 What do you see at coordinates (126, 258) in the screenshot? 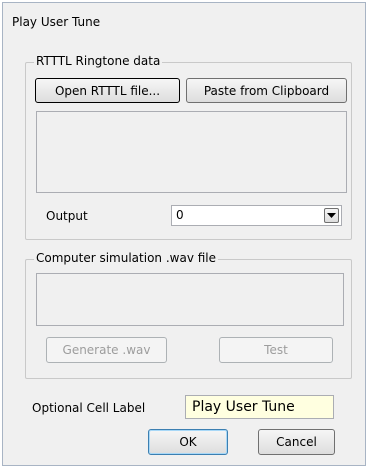
I see `wav-group-legend: Computer simulation .wav file` at bounding box center [126, 258].